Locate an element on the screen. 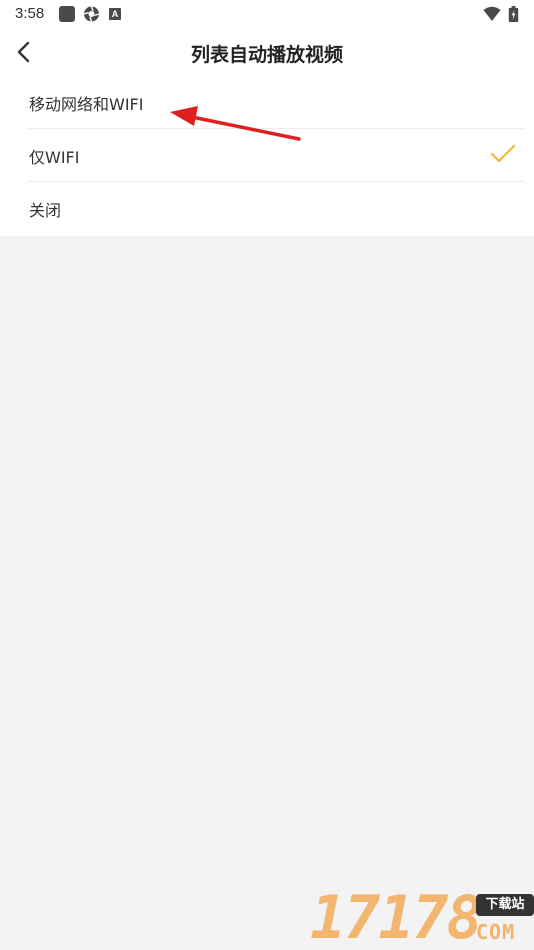 The image size is (534, 950). option-wifi-only: 仅WIFI is located at coordinates (276, 155).